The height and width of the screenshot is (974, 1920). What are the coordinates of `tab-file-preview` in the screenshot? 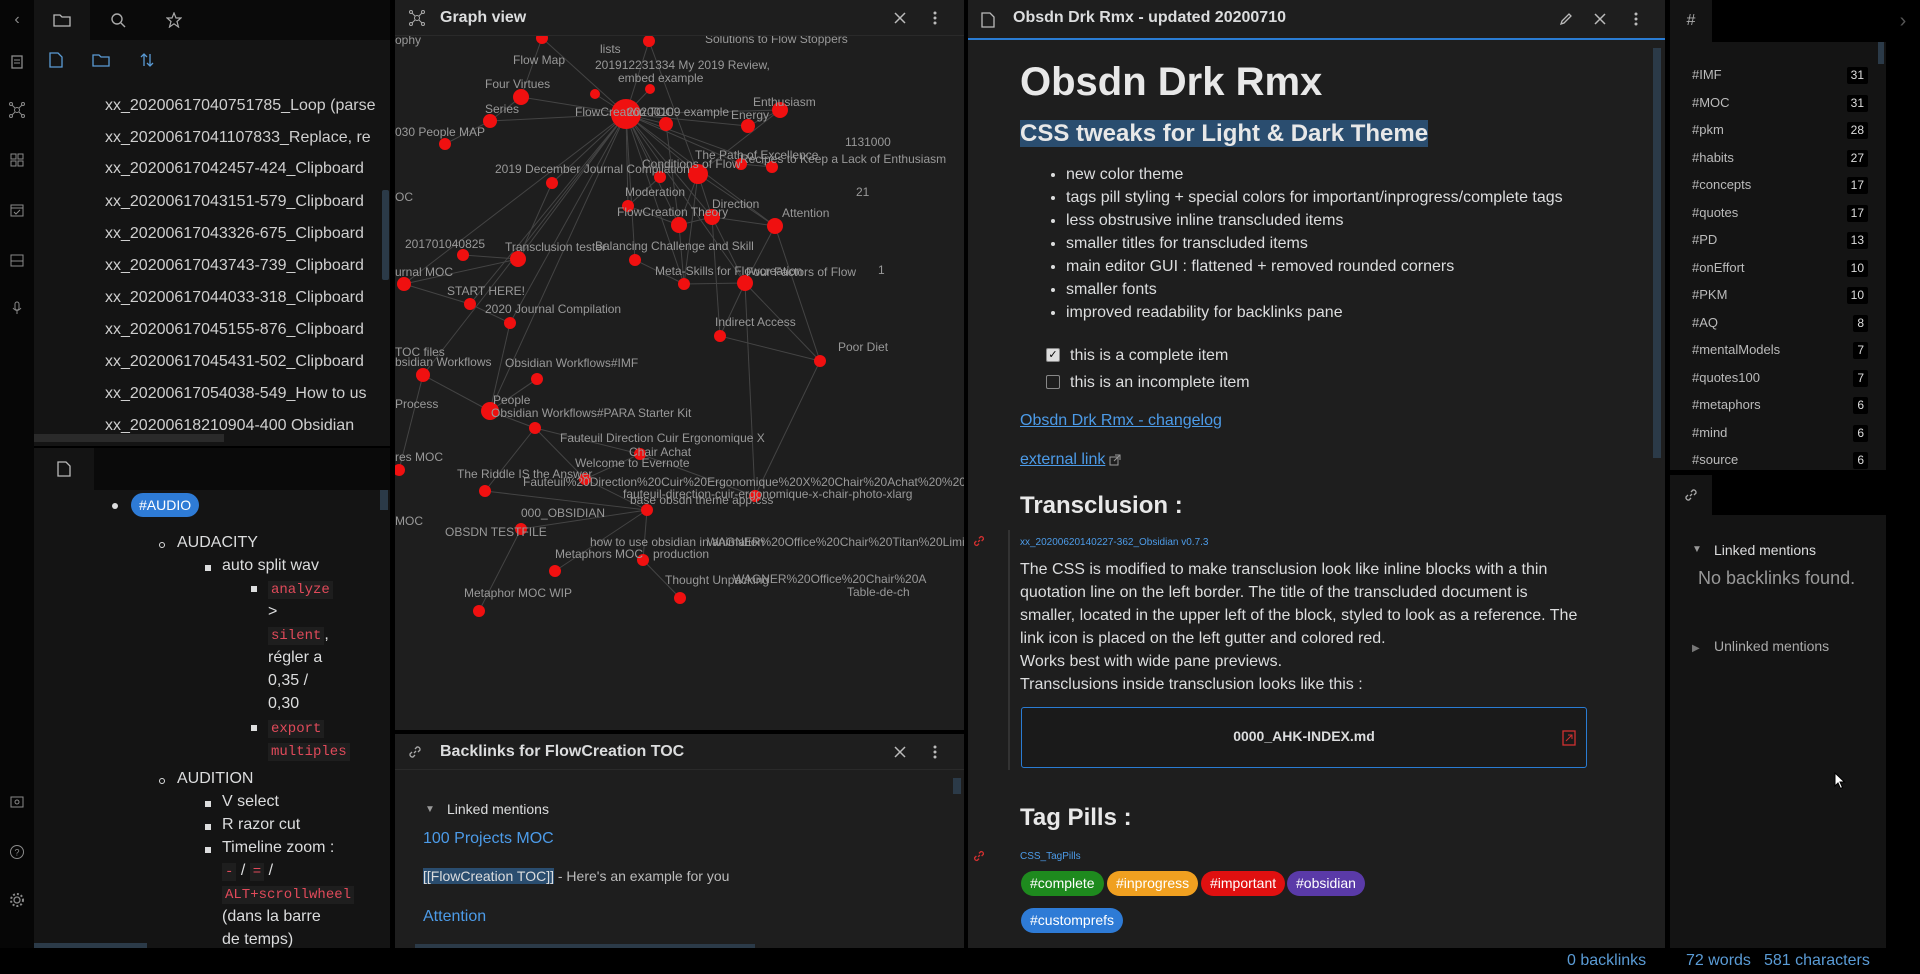 It's located at (64, 469).